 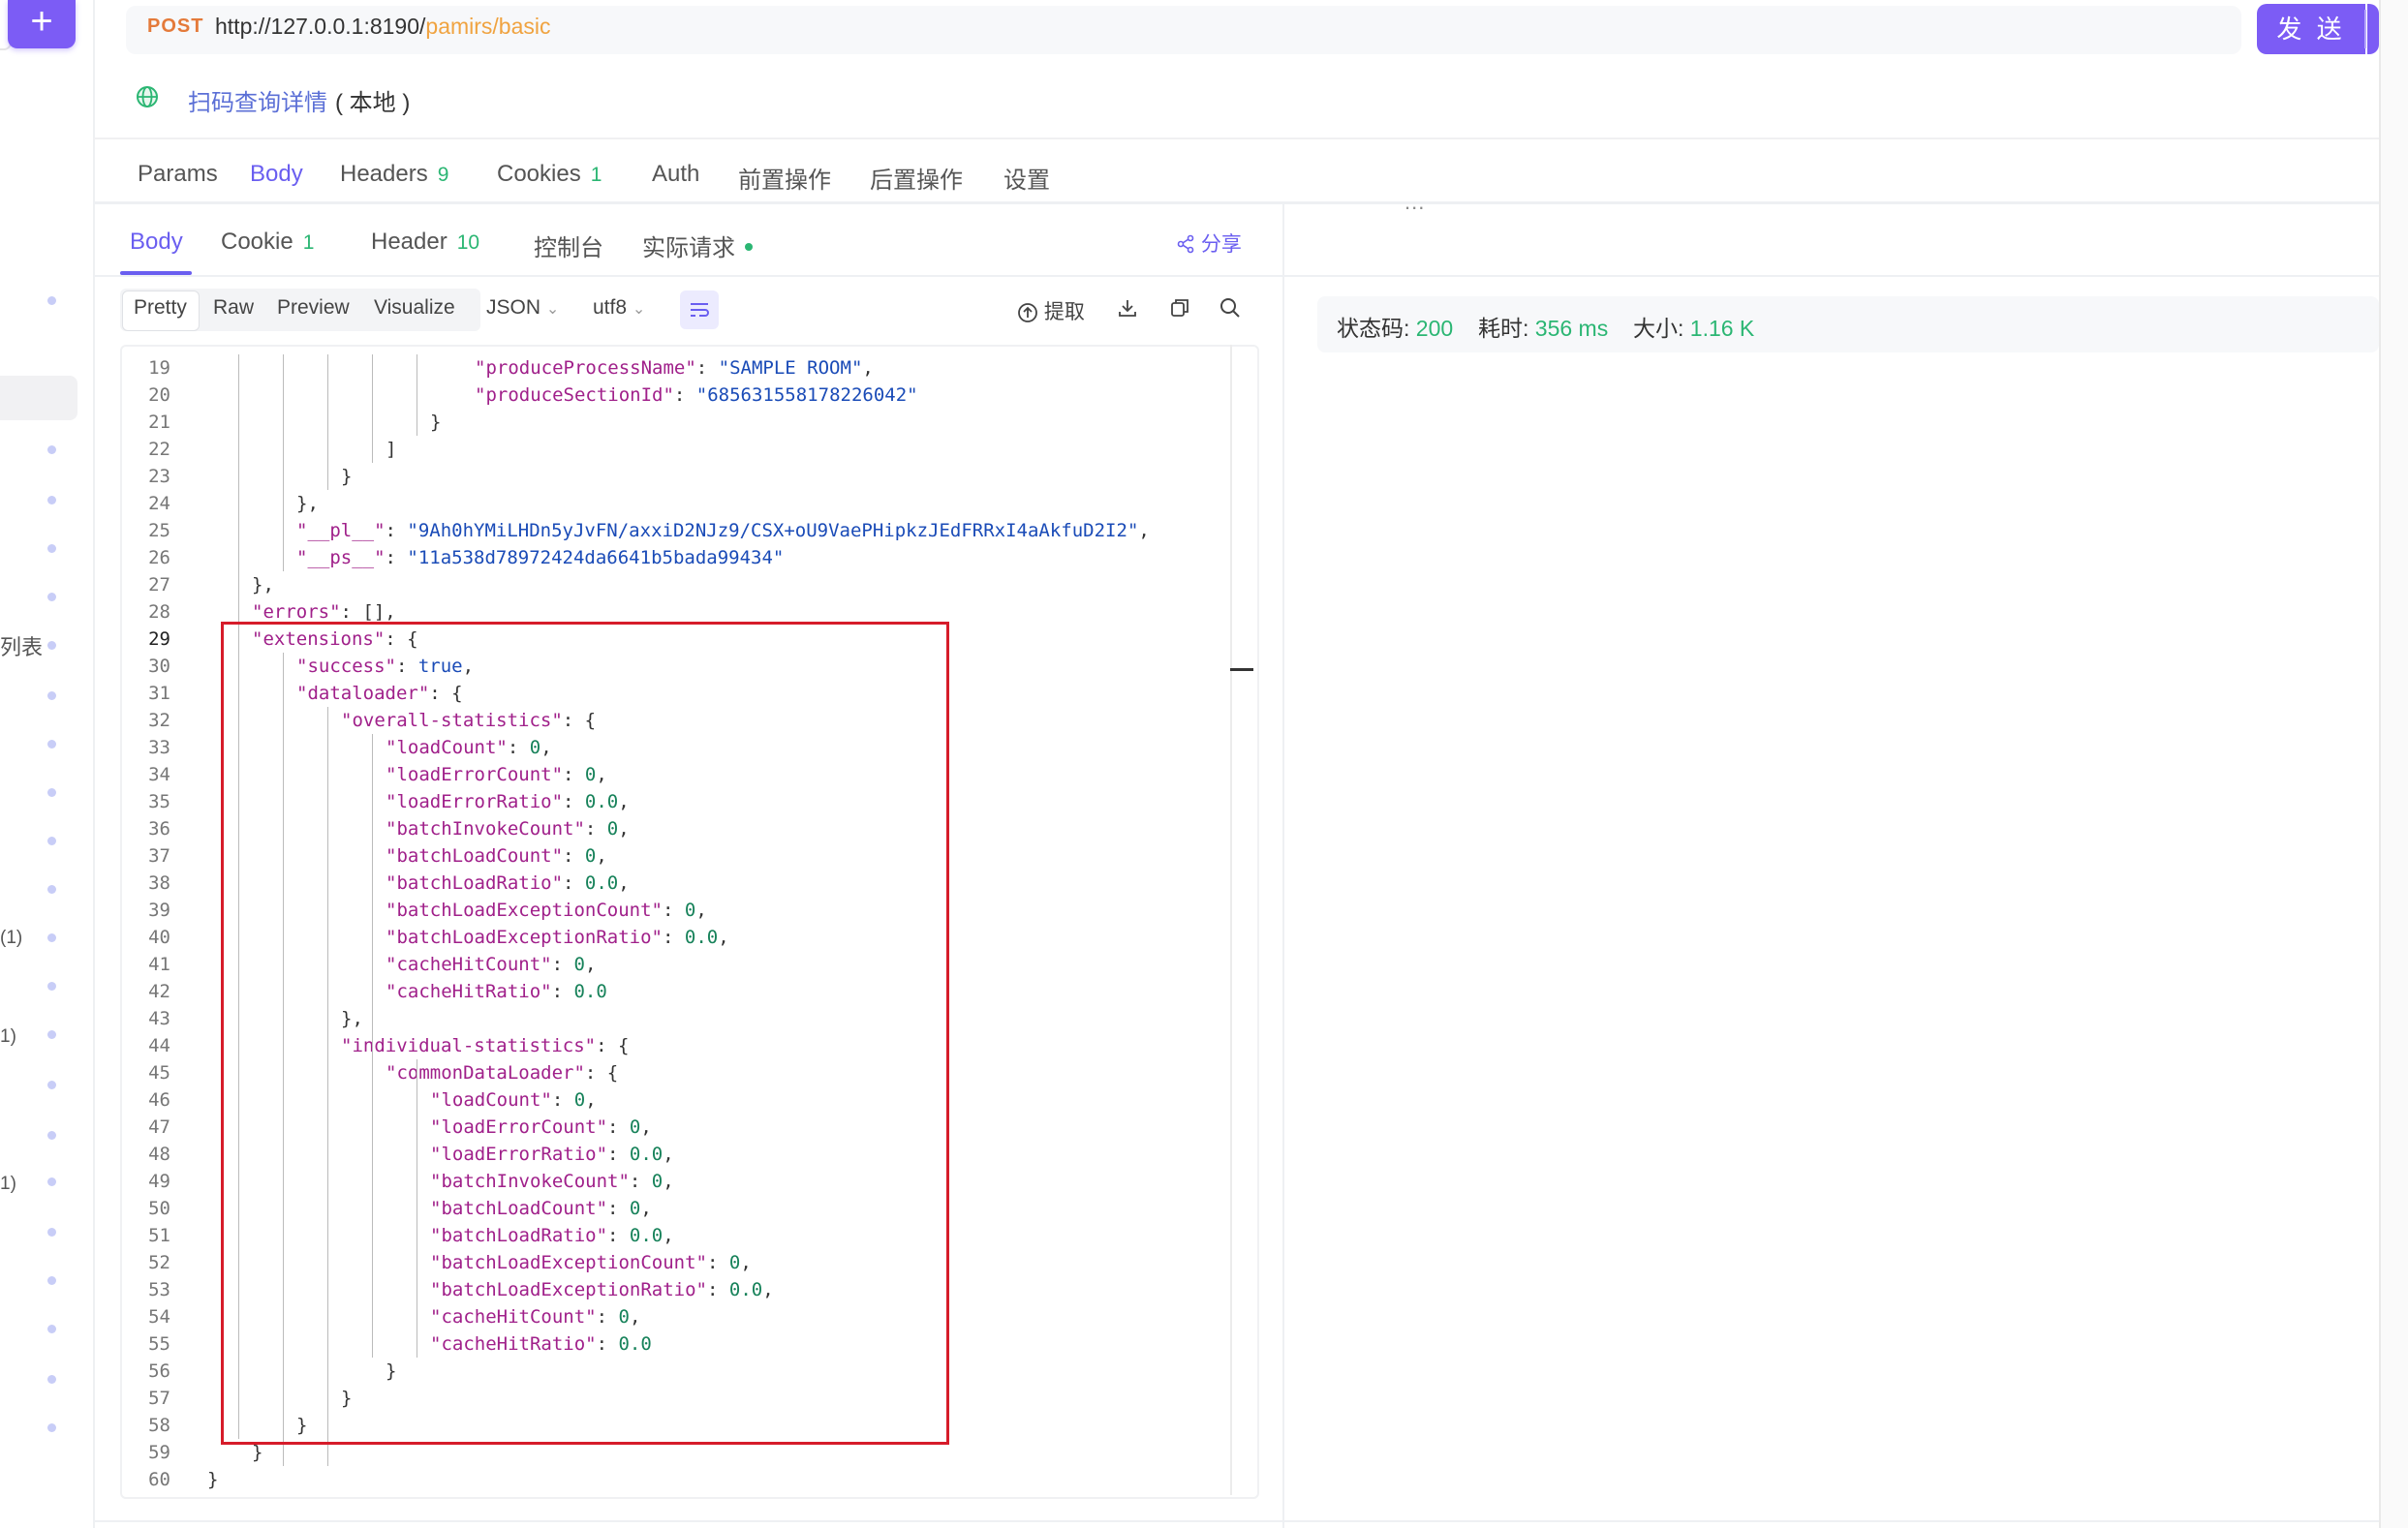 What do you see at coordinates (1231, 920) in the screenshot?
I see `editor-scrollbar` at bounding box center [1231, 920].